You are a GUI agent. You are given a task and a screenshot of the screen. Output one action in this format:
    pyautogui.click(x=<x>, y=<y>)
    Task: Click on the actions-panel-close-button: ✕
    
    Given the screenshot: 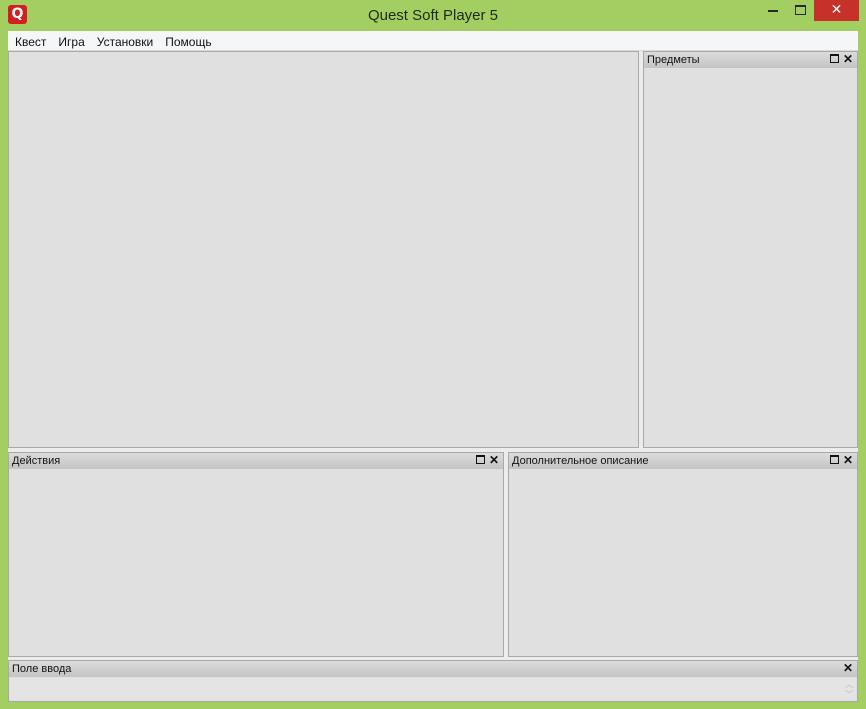 What is the action you would take?
    pyautogui.click(x=494, y=460)
    